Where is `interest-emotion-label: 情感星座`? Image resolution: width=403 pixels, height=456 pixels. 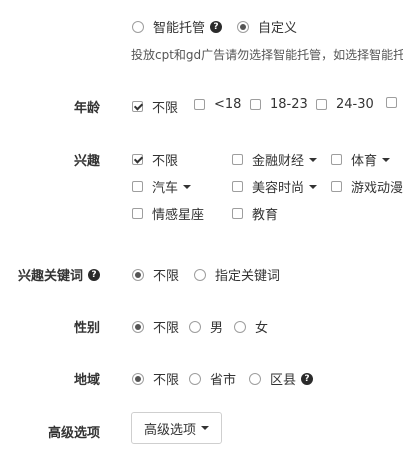
interest-emotion-label: 情感星座 is located at coordinates (178, 215).